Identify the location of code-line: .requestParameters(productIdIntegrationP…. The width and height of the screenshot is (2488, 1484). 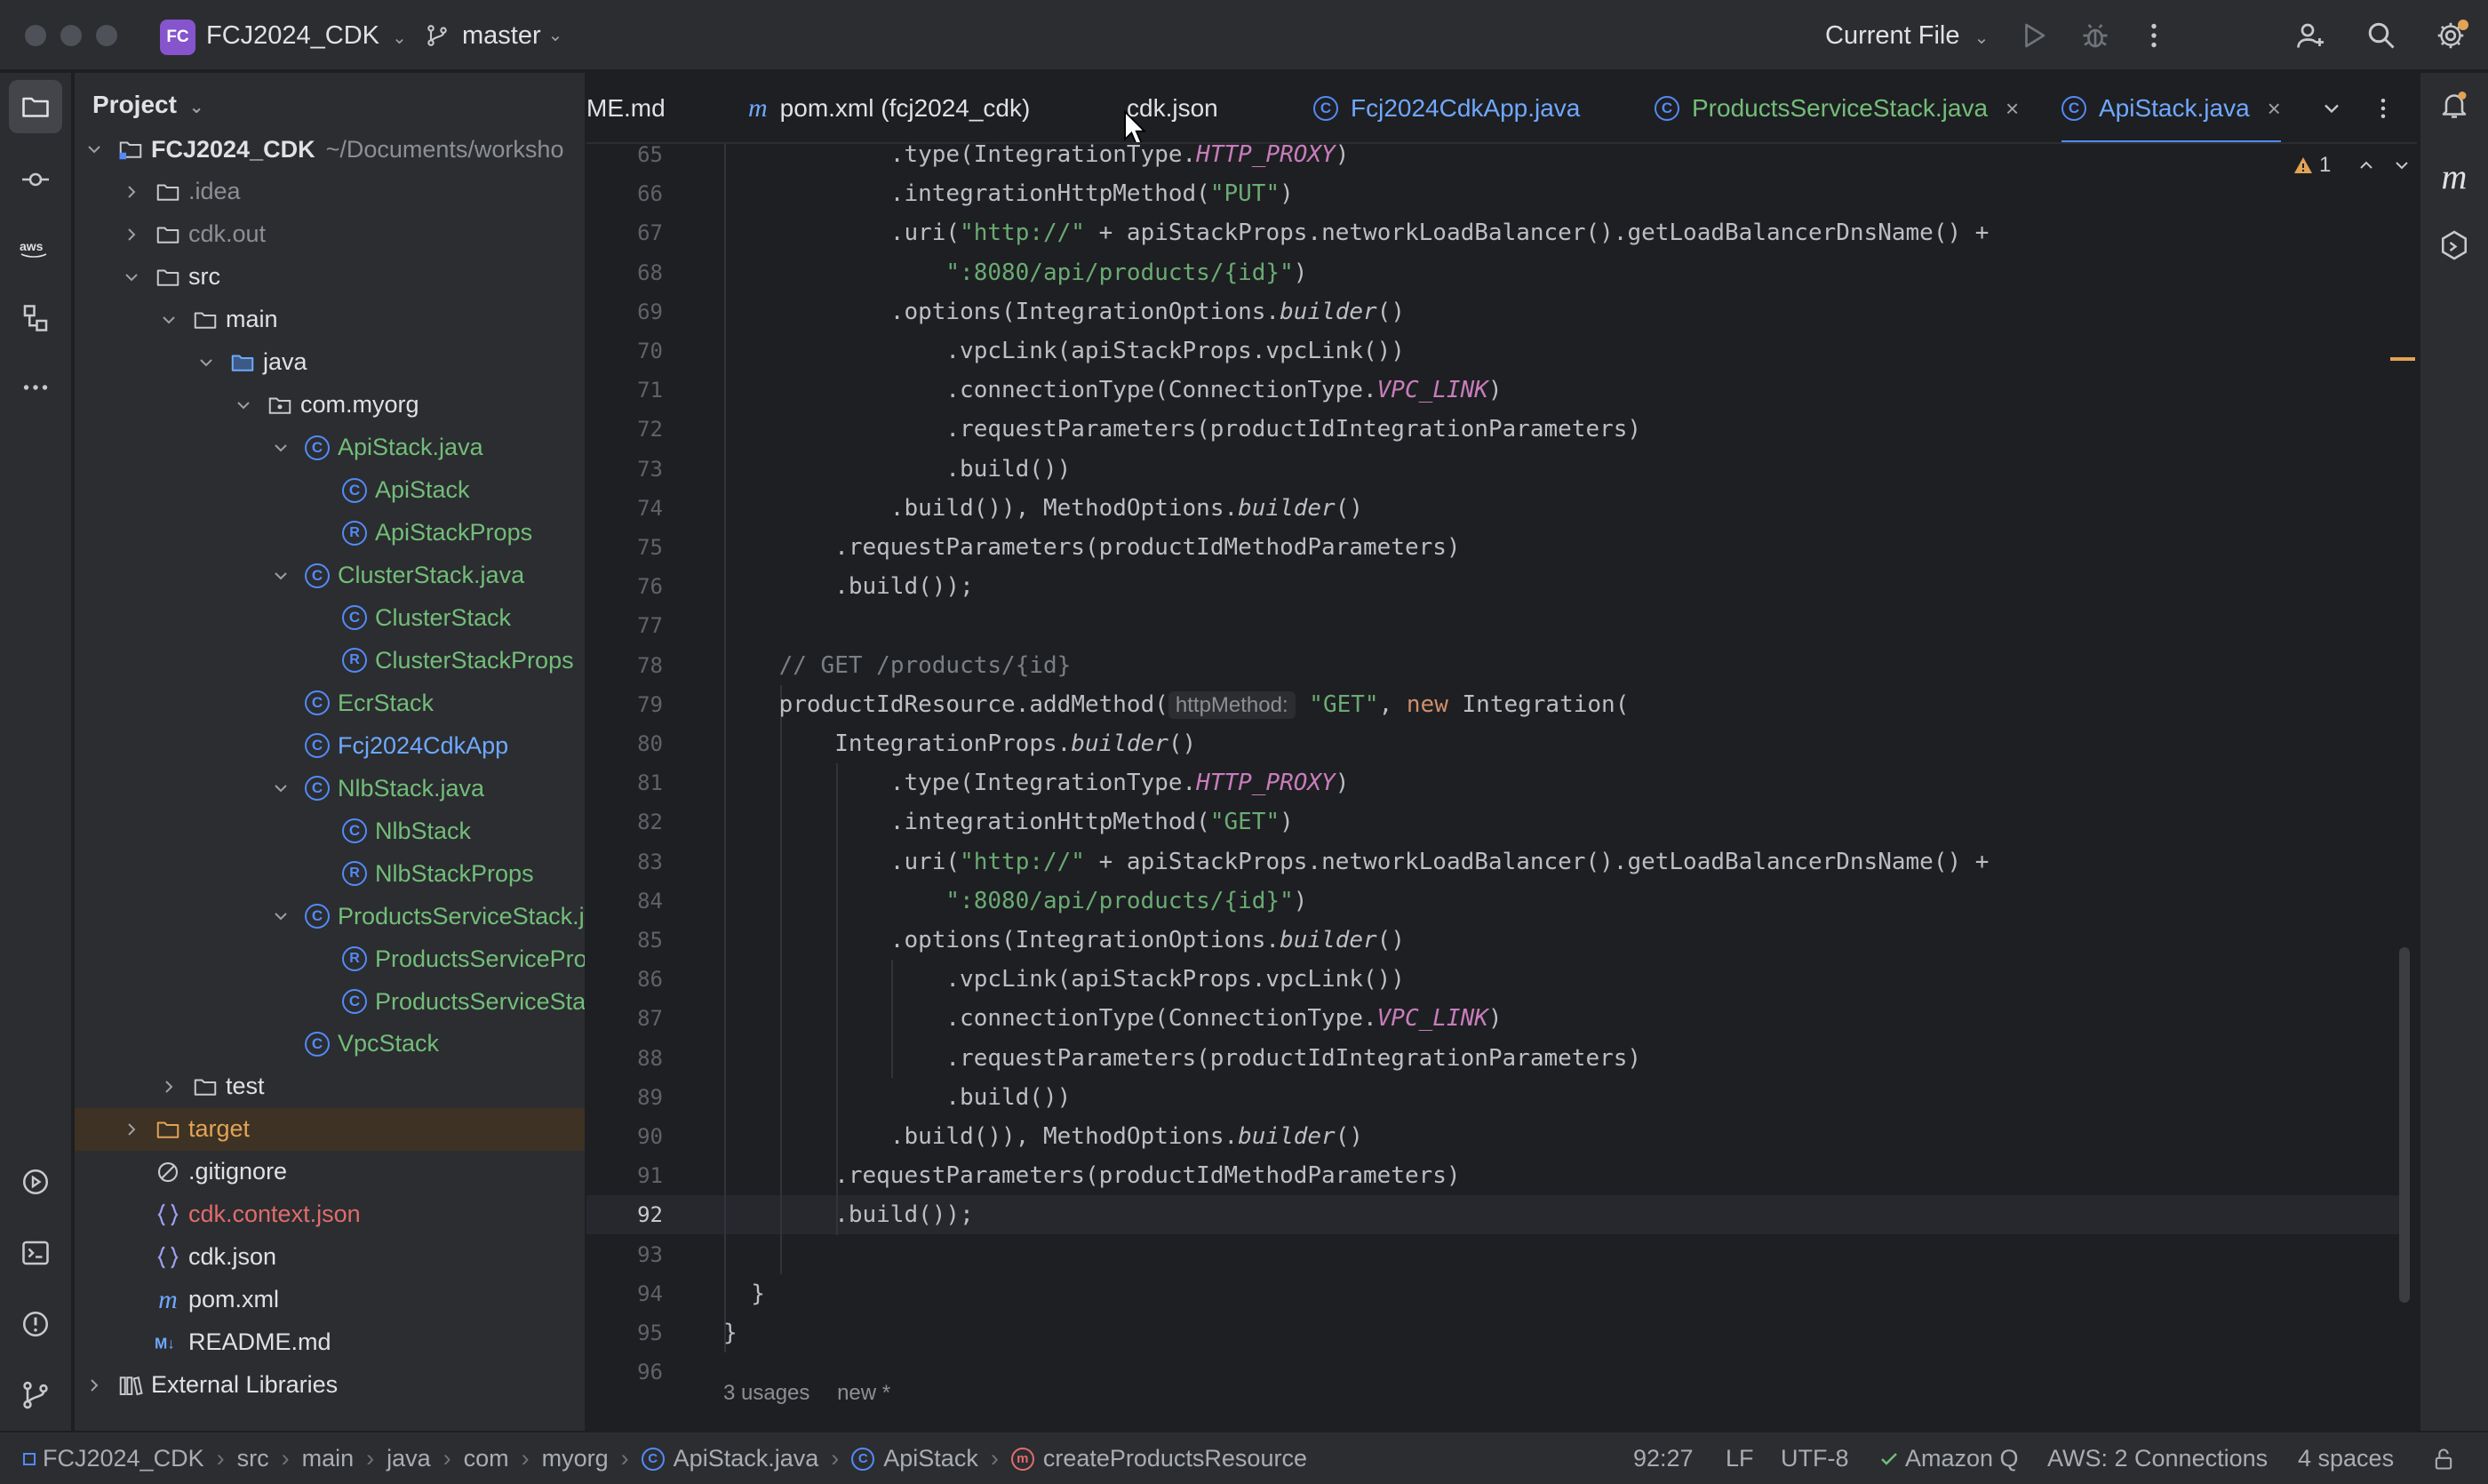
(1293, 430).